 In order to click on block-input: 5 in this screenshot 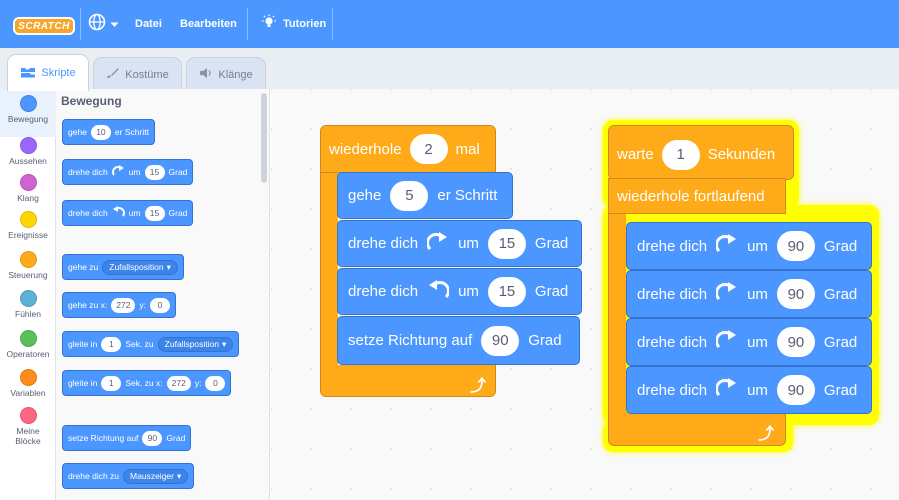, I will do `click(409, 195)`.